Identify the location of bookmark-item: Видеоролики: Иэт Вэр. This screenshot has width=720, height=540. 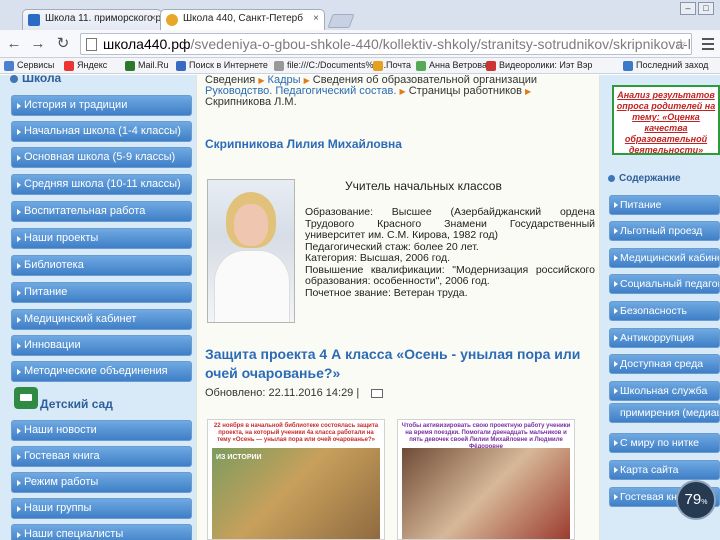
(539, 65).